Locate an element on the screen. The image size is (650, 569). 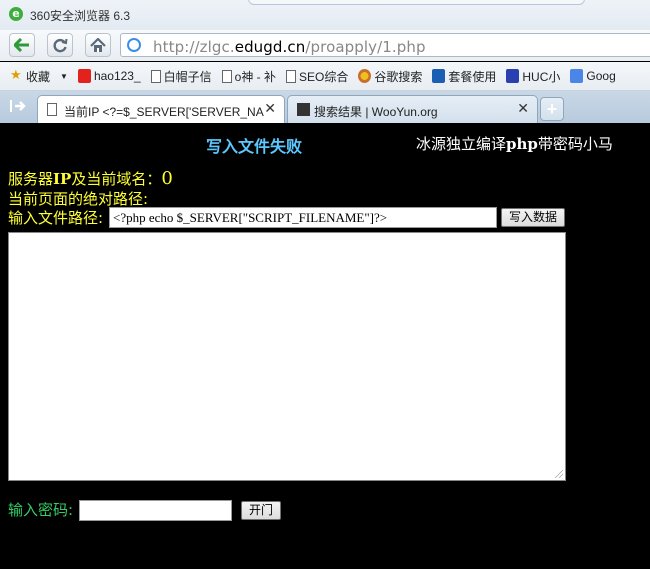
password-input is located at coordinates (155, 510).